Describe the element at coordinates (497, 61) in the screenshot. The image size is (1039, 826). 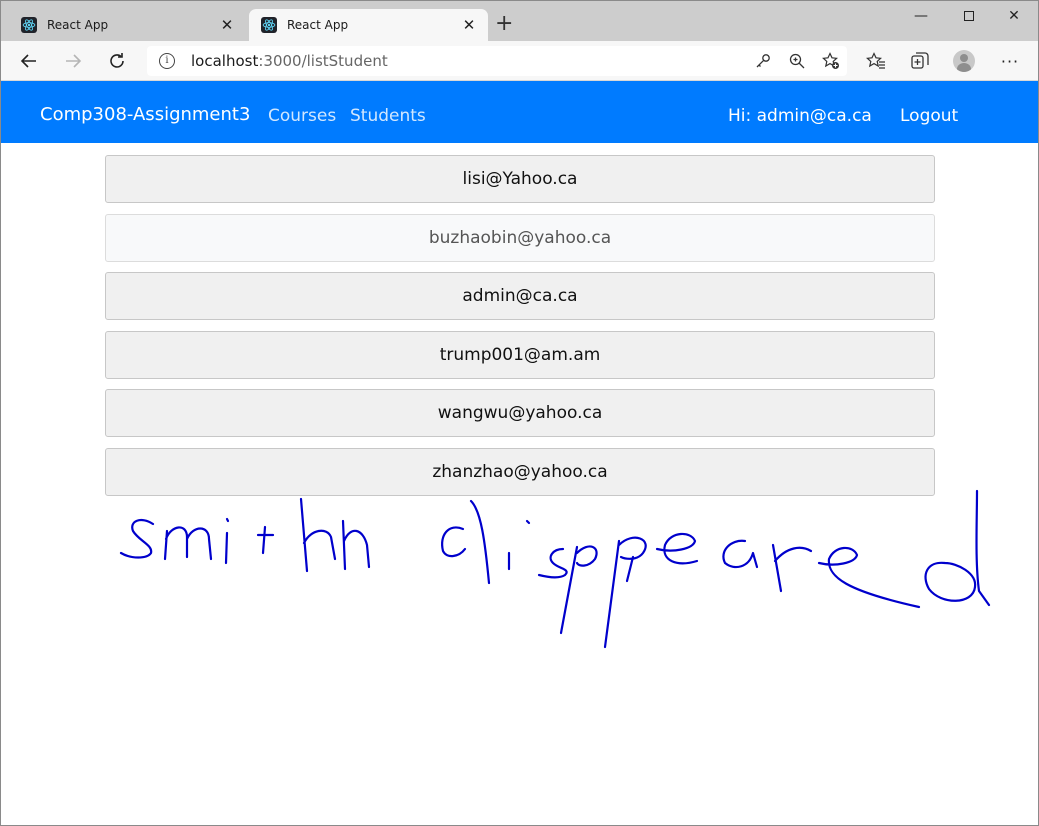
I see `address-bar: i localhost:3000/listStudent` at that location.